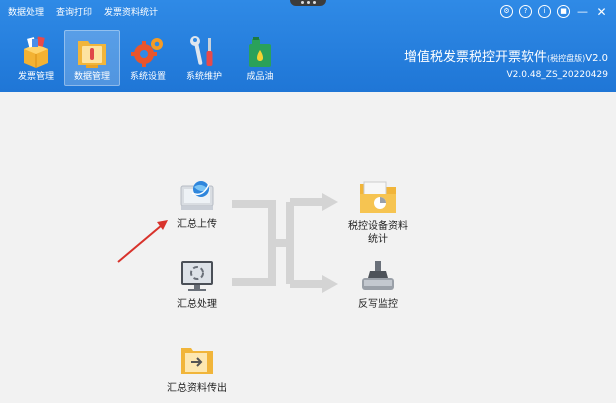 This screenshot has width=616, height=403. Describe the element at coordinates (201, 51) in the screenshot. I see `wrench-screwdriver-icon` at that location.